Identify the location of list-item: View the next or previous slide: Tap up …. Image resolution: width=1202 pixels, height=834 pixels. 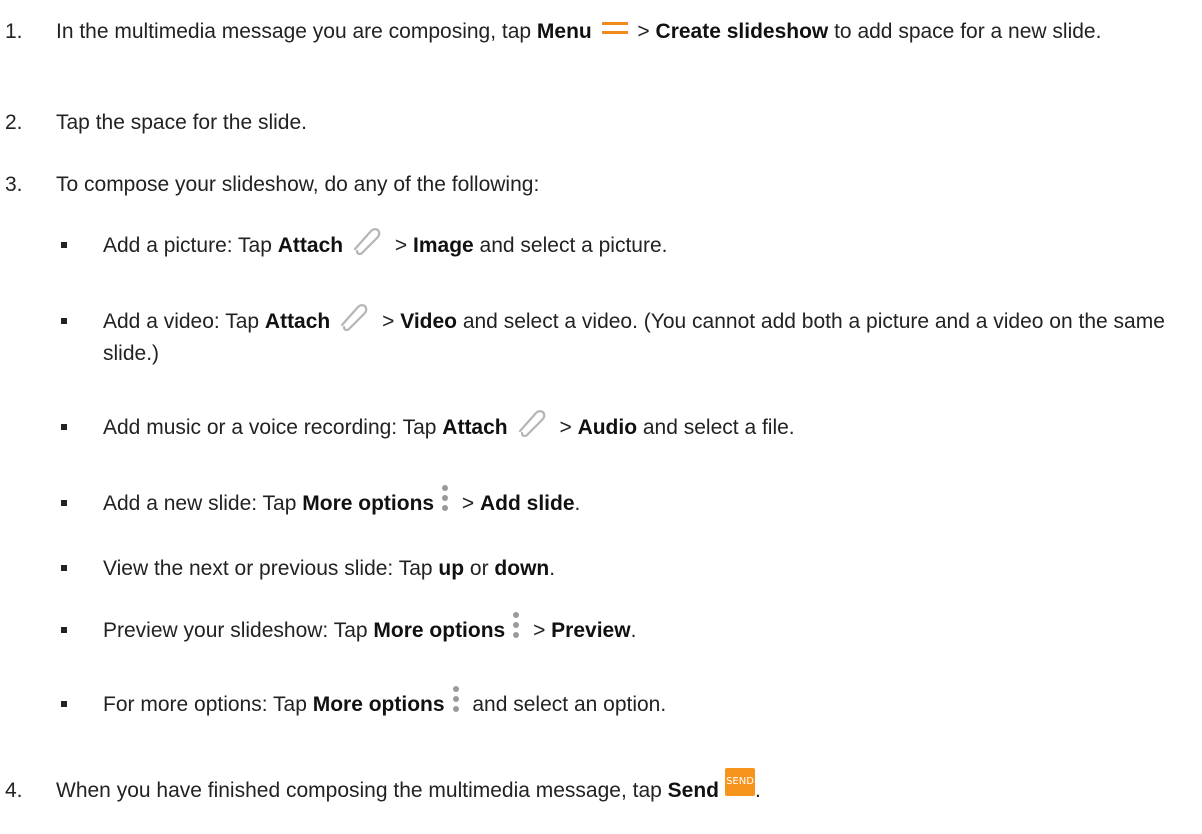
(621, 568).